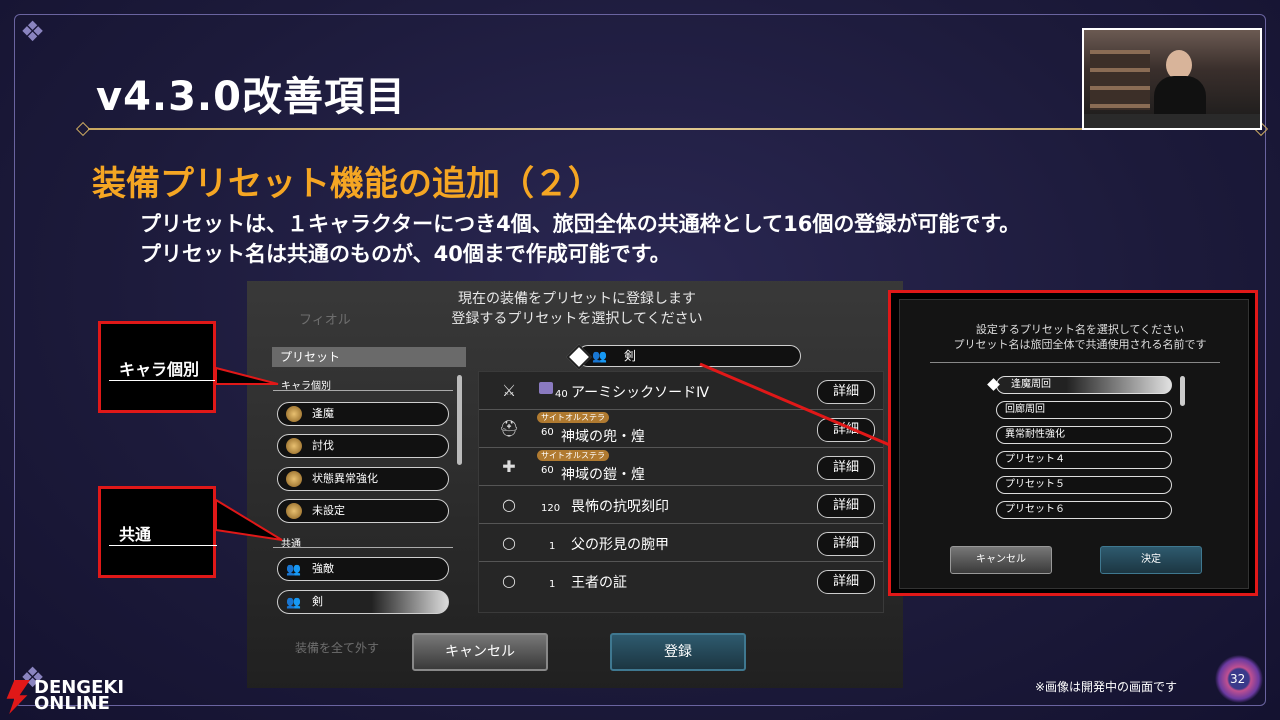 This screenshot has height=720, width=1280. I want to click on equipment-row: ⛑ サイトオルステラ 60 神域の兜・煌 詳細, so click(681, 429).